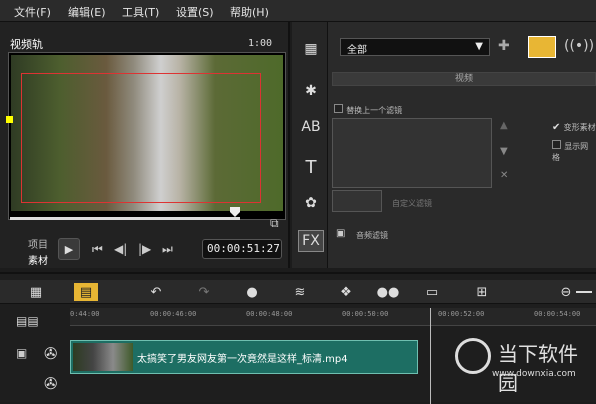 This screenshot has width=596, height=404. Describe the element at coordinates (32, 12) in the screenshot. I see `menu-file: 文件(F)` at that location.